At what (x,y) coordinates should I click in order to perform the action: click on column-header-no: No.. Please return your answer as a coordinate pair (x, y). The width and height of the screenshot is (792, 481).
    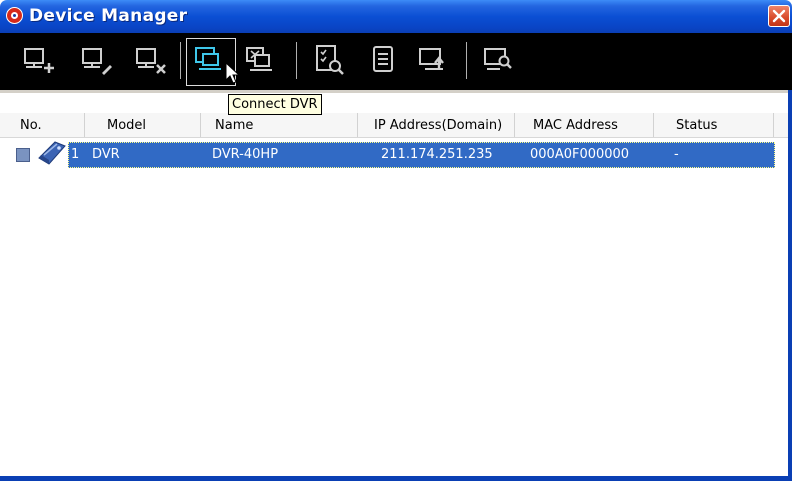
    Looking at the image, I should click on (42, 125).